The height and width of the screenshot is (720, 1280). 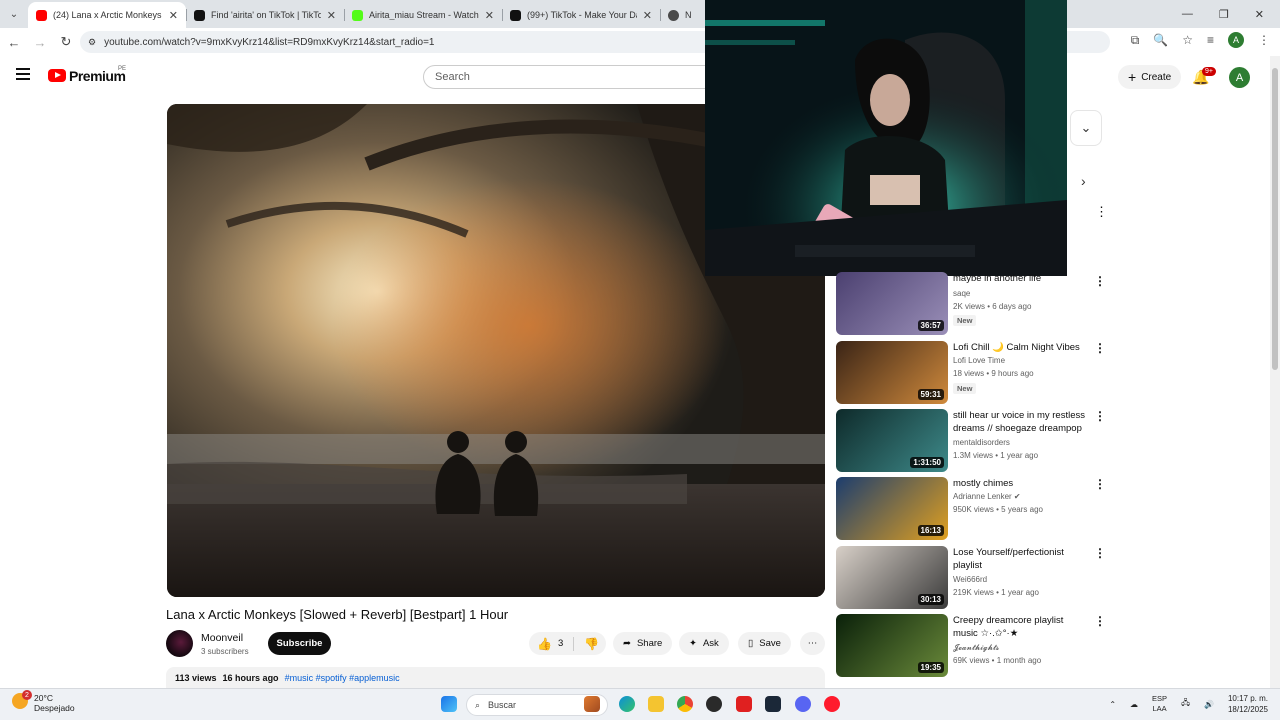 I want to click on browser-menu-icon: ⋮, so click(x=1264, y=40).